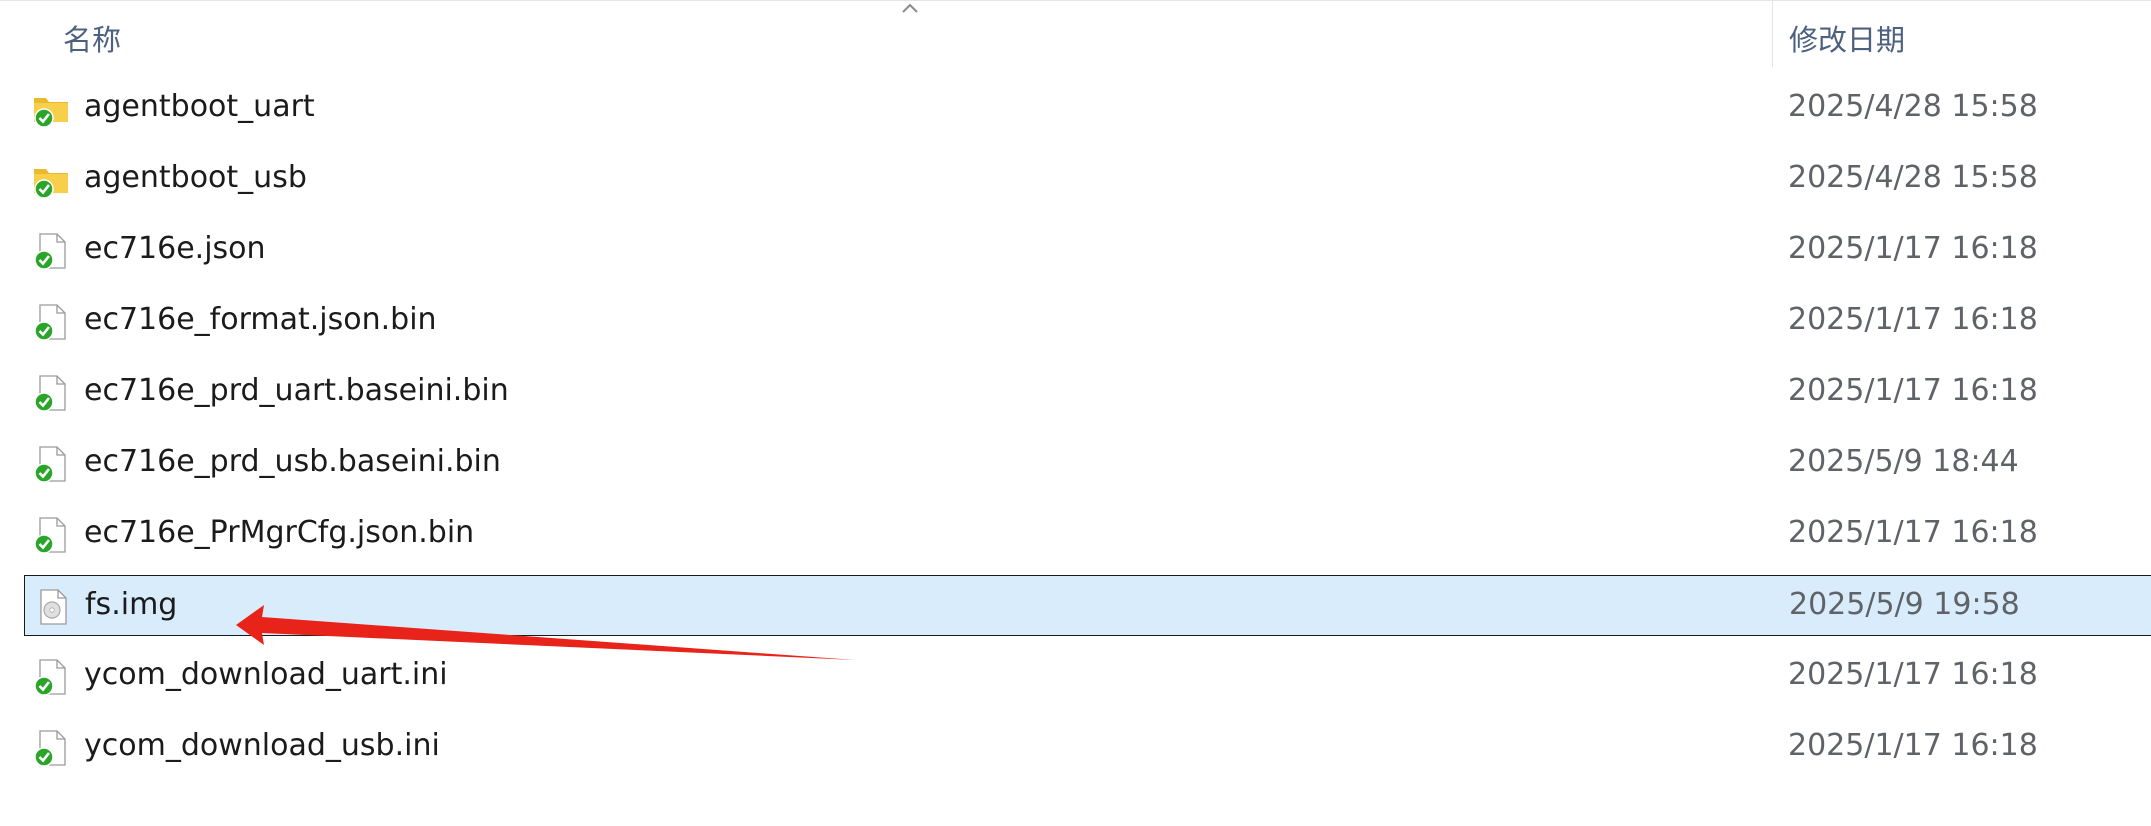  I want to click on file-name: ycom_download_usb.ini, so click(262, 745).